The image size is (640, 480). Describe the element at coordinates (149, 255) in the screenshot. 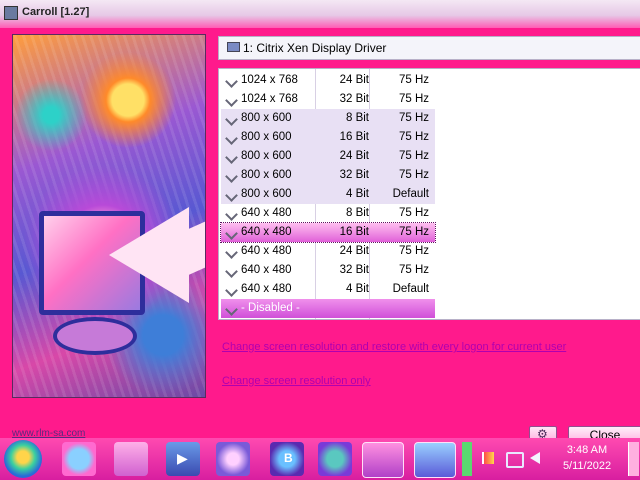

I see `preview-arrow` at that location.